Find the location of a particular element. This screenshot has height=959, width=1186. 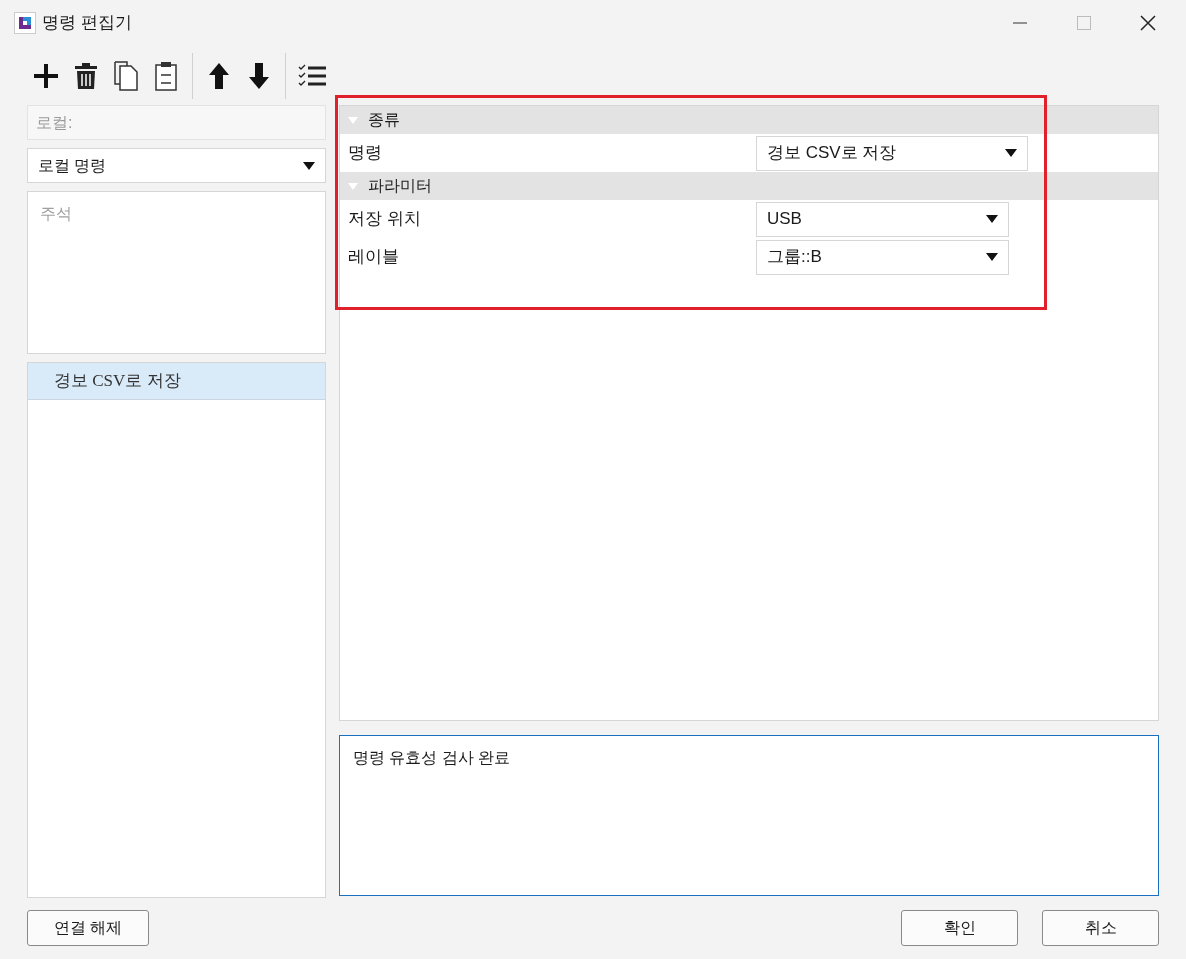

ok-button: 확인 is located at coordinates (959, 928).